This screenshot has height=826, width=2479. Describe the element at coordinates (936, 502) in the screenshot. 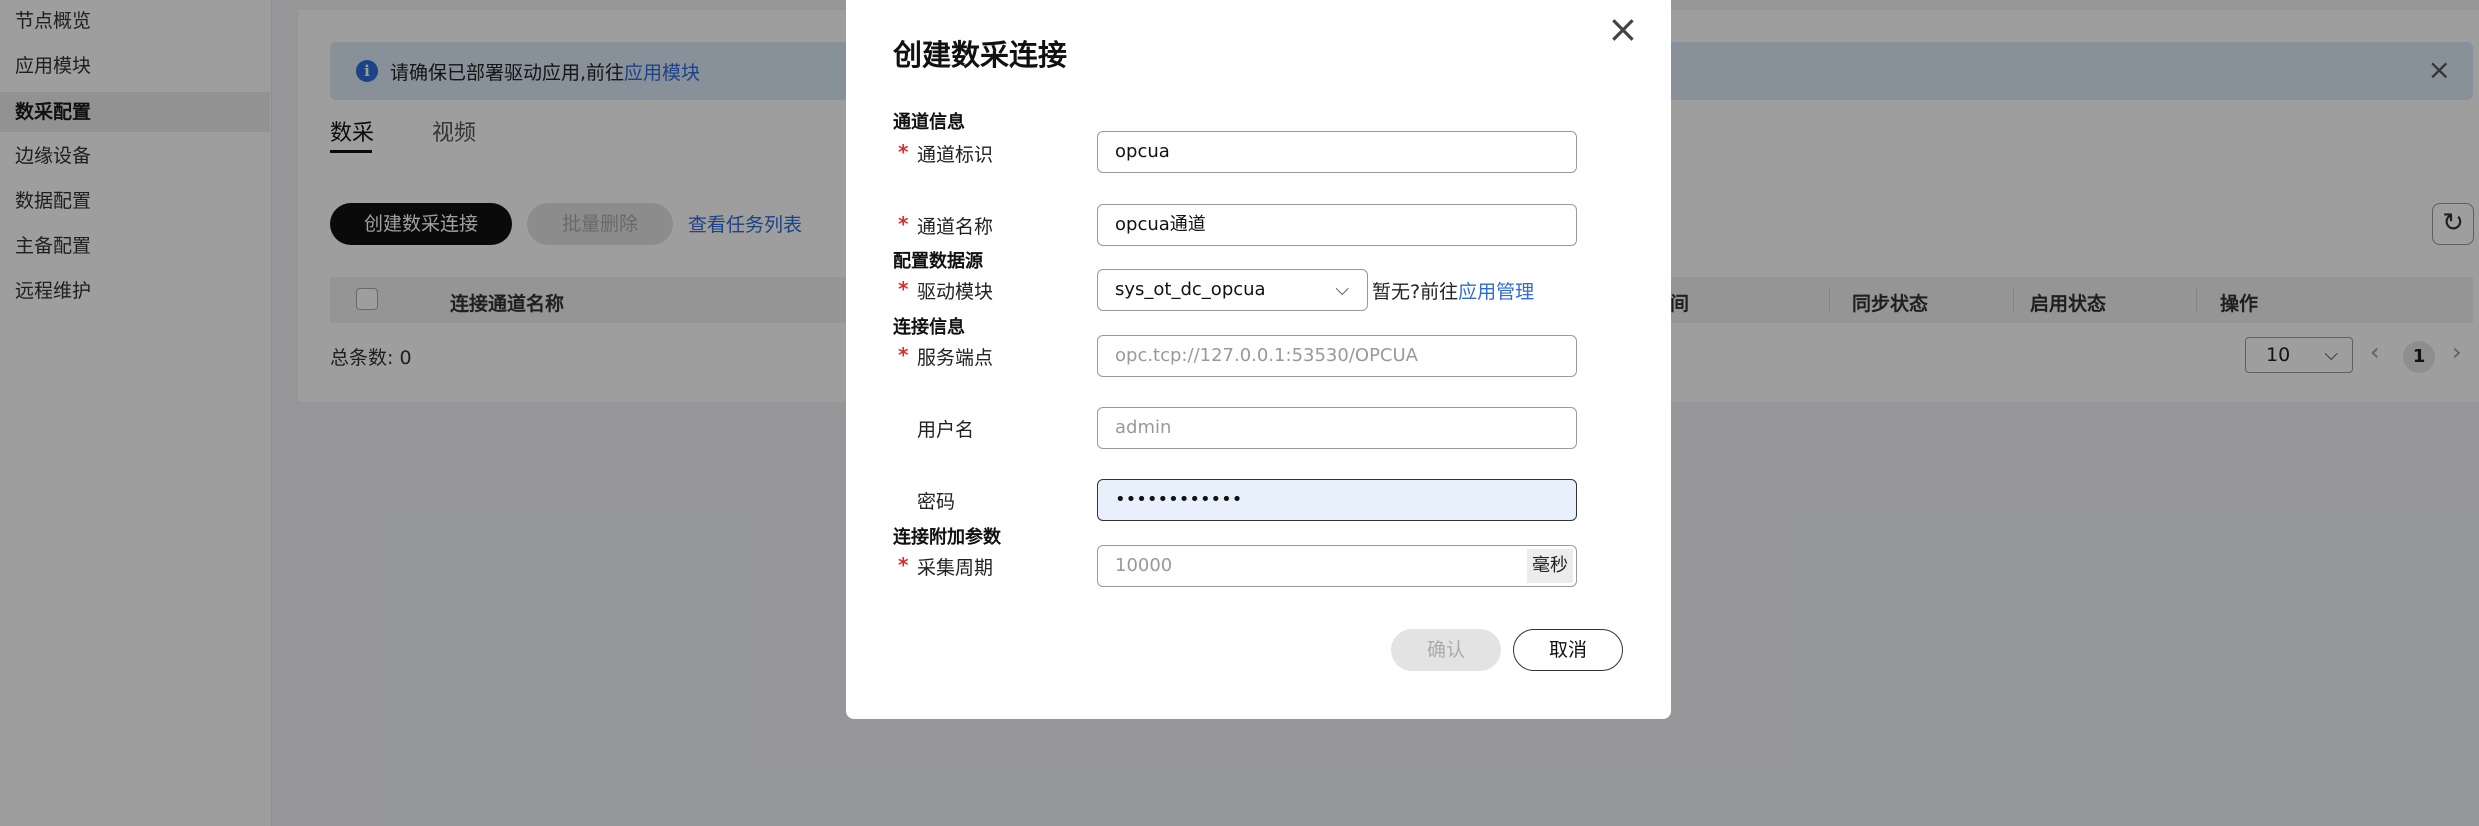

I see `password-label: 密码` at that location.